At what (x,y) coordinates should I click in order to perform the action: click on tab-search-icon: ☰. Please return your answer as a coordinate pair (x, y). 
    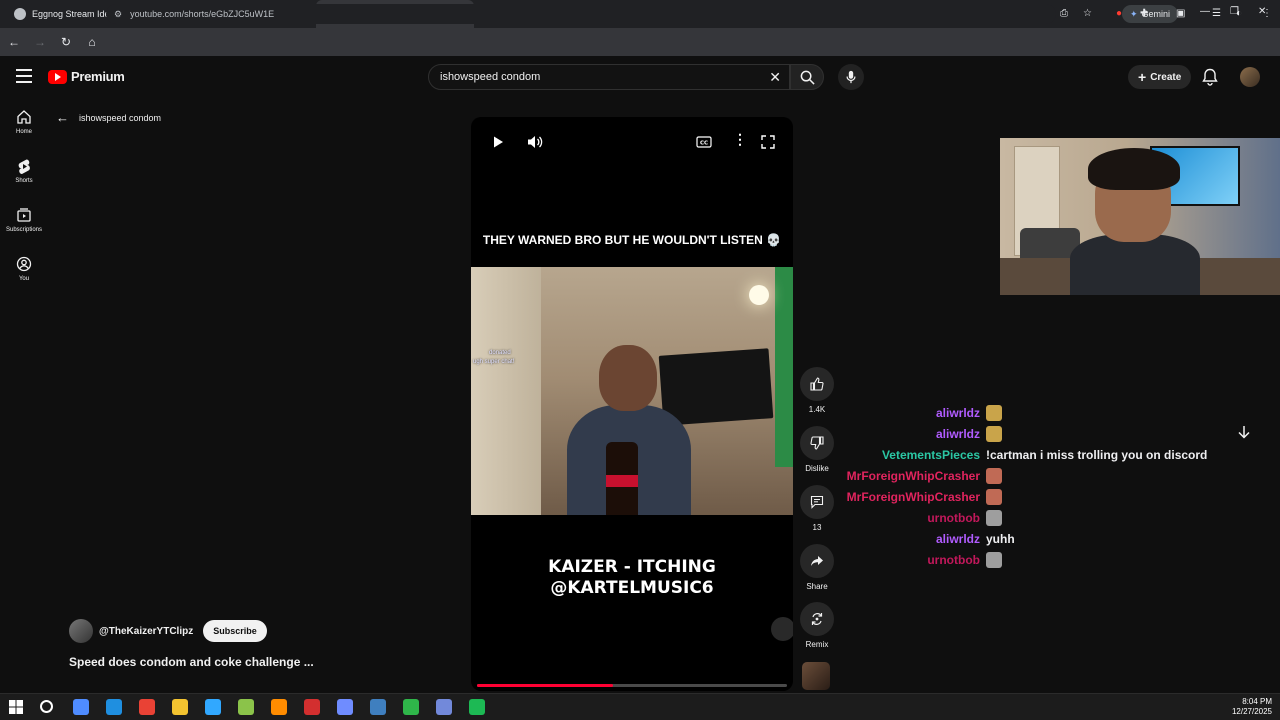
    Looking at the image, I should click on (1216, 13).